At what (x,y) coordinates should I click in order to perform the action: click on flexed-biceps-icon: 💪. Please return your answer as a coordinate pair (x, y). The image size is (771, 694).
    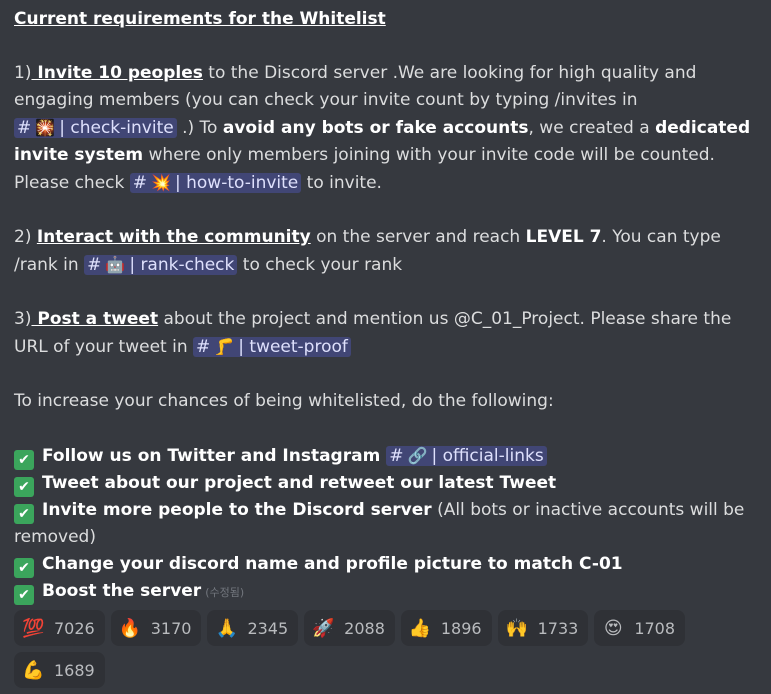
    Looking at the image, I should click on (33, 670).